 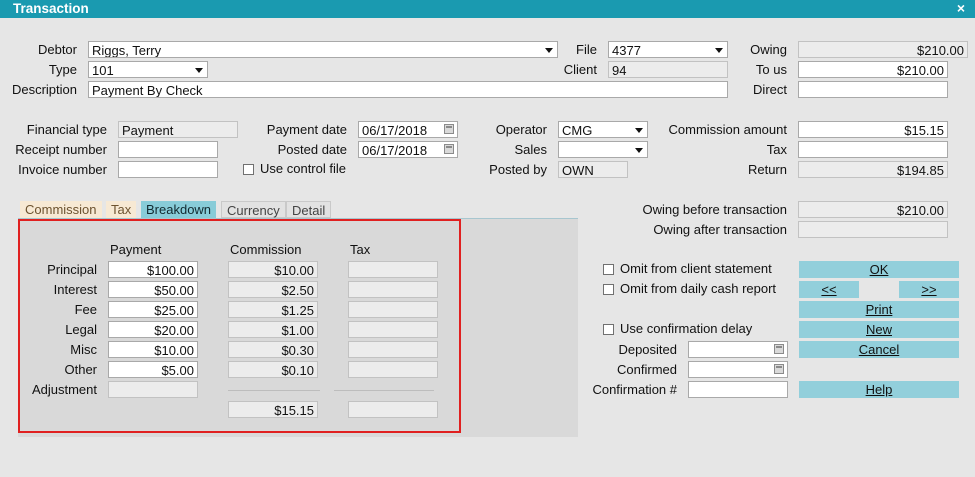 I want to click on file-select: 4377, so click(x=668, y=49).